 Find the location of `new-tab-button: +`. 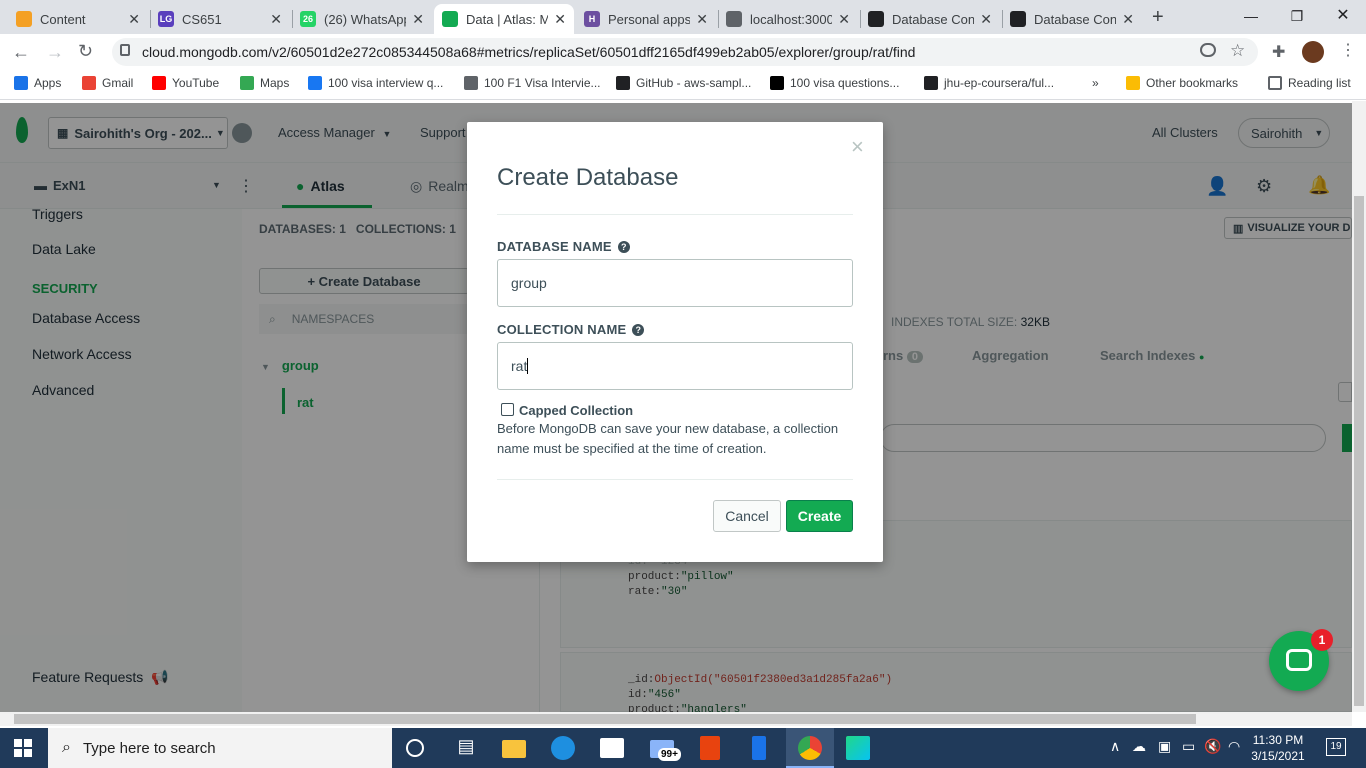

new-tab-button: + is located at coordinates (1158, 17).